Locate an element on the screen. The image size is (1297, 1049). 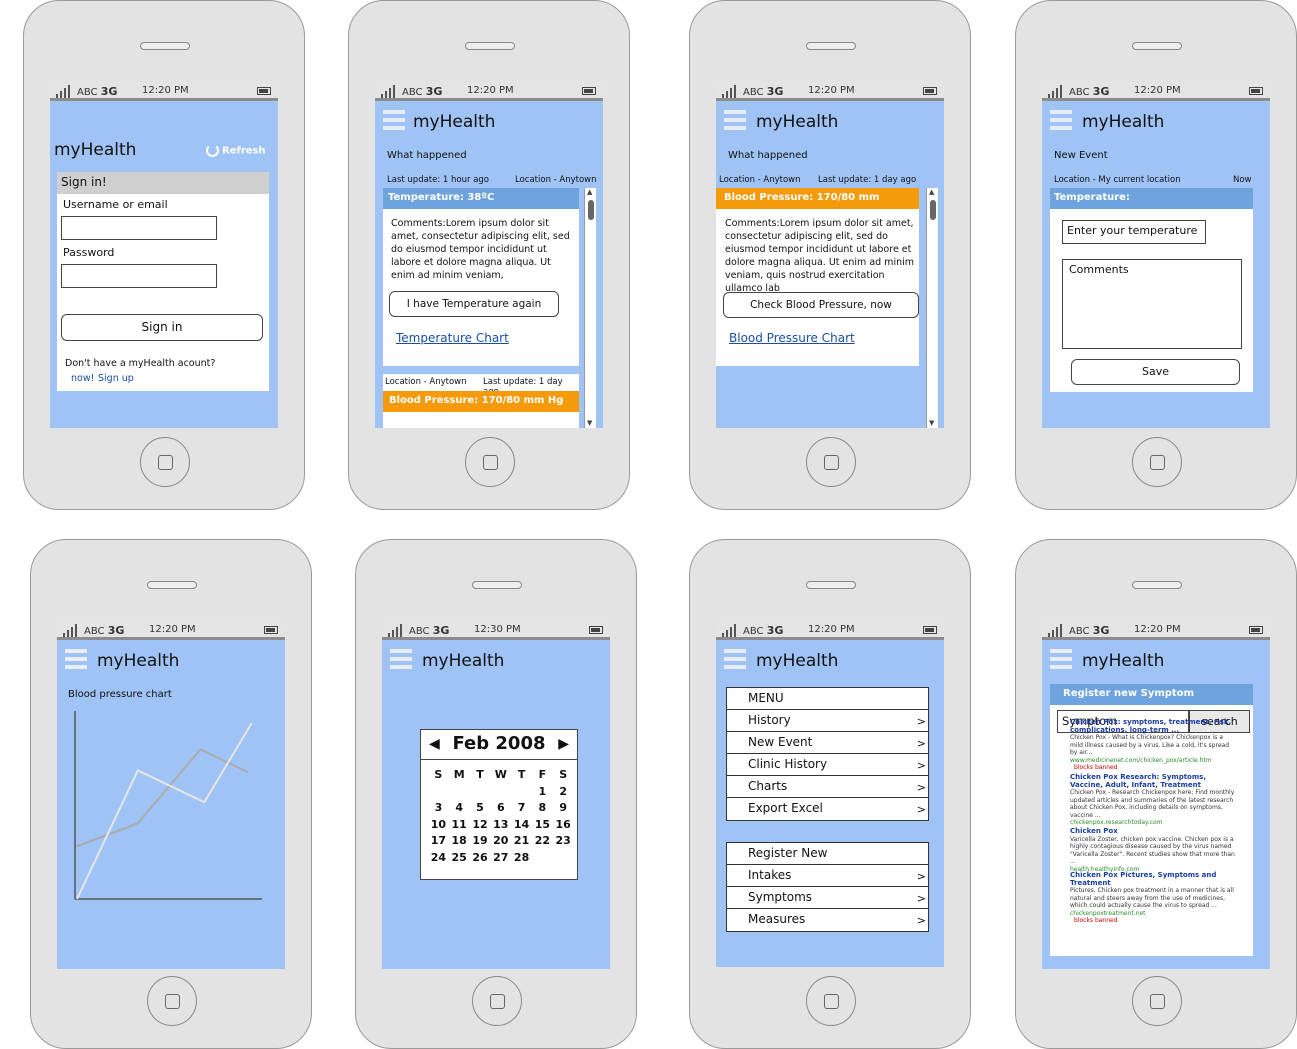
calendar-day: 23 is located at coordinates (563, 842).